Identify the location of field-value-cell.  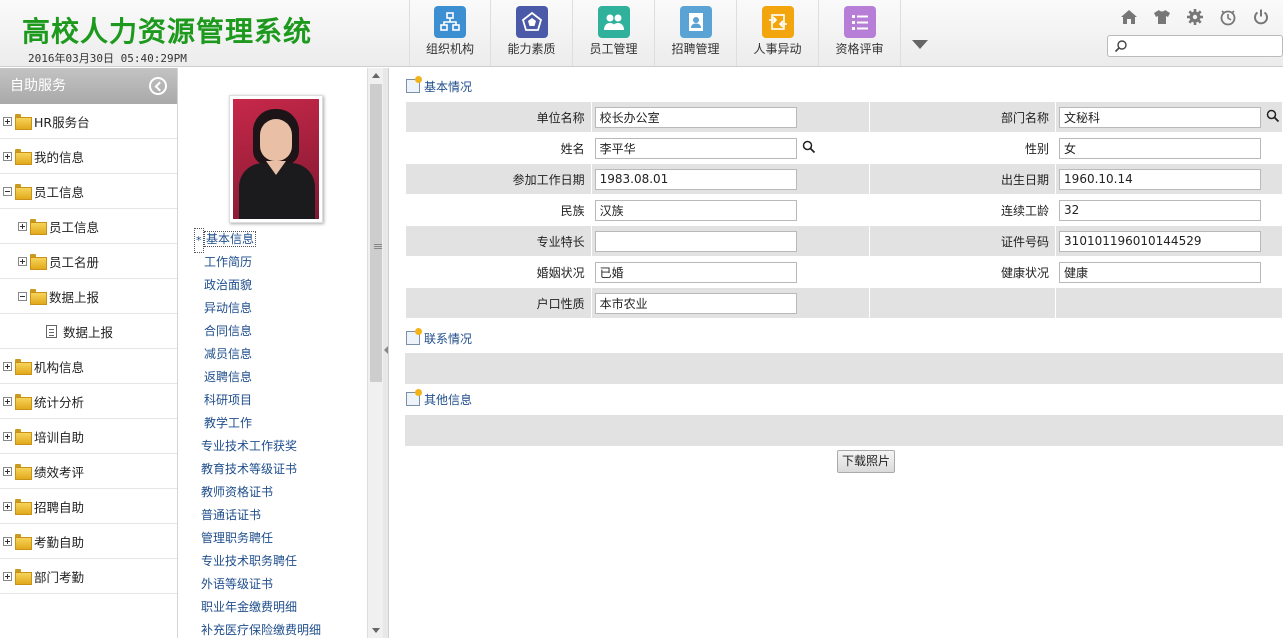
(730, 179).